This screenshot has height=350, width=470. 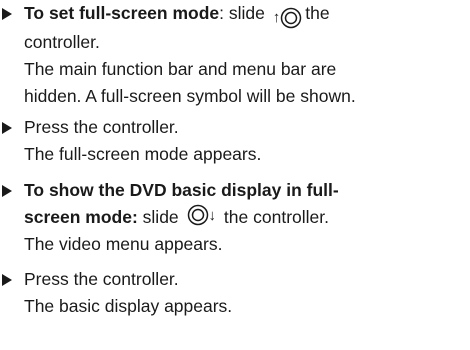 I want to click on step-action-line: screen mode: slide ↓ the controller., so click(x=246, y=217).